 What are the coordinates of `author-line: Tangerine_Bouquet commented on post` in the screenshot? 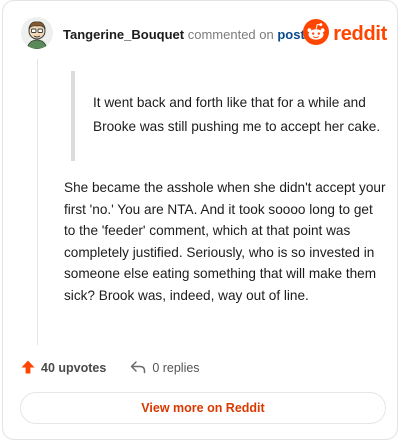 It's located at (184, 35).